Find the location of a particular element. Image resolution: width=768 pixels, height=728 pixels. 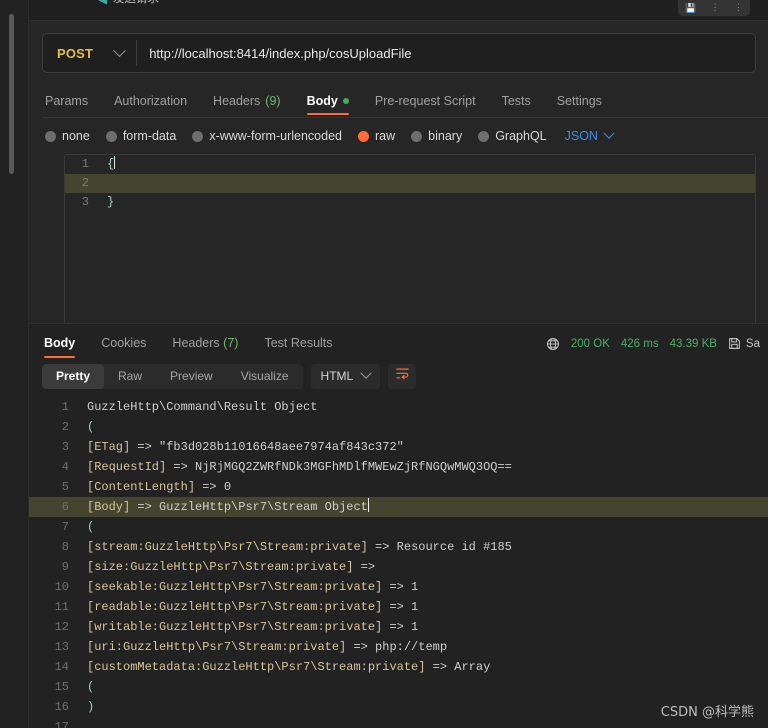

line-number: 6 is located at coordinates (65, 506).